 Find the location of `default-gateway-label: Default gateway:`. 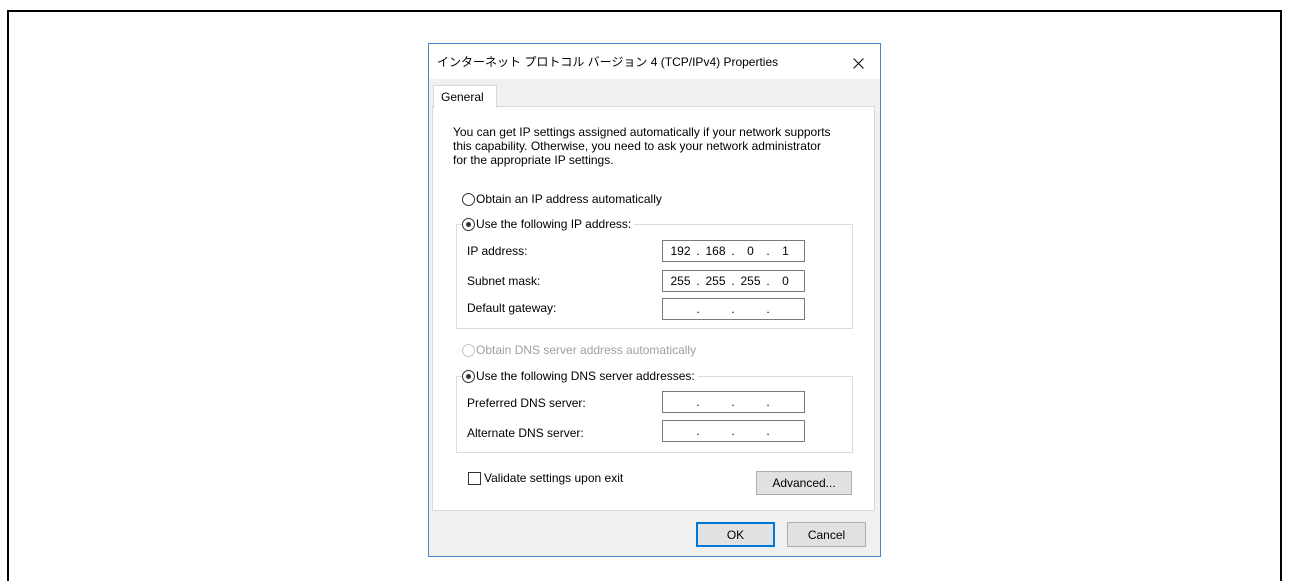

default-gateway-label: Default gateway: is located at coordinates (512, 308).